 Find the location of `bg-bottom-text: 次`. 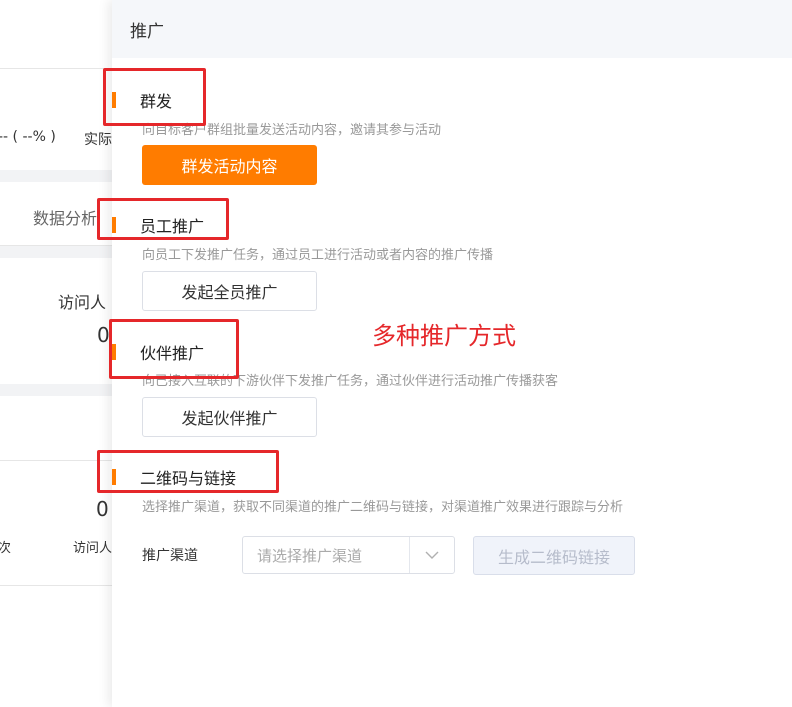

bg-bottom-text: 次 is located at coordinates (6, 548).